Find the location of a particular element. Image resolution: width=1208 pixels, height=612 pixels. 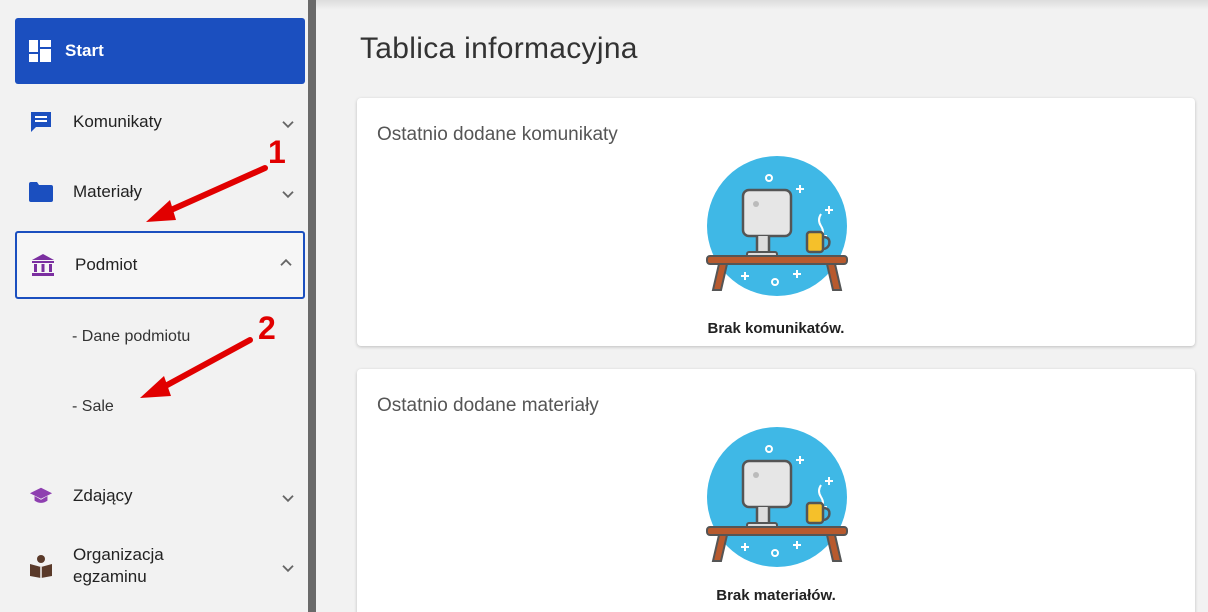

page-title: Tablica informacyjna is located at coordinates (499, 48).